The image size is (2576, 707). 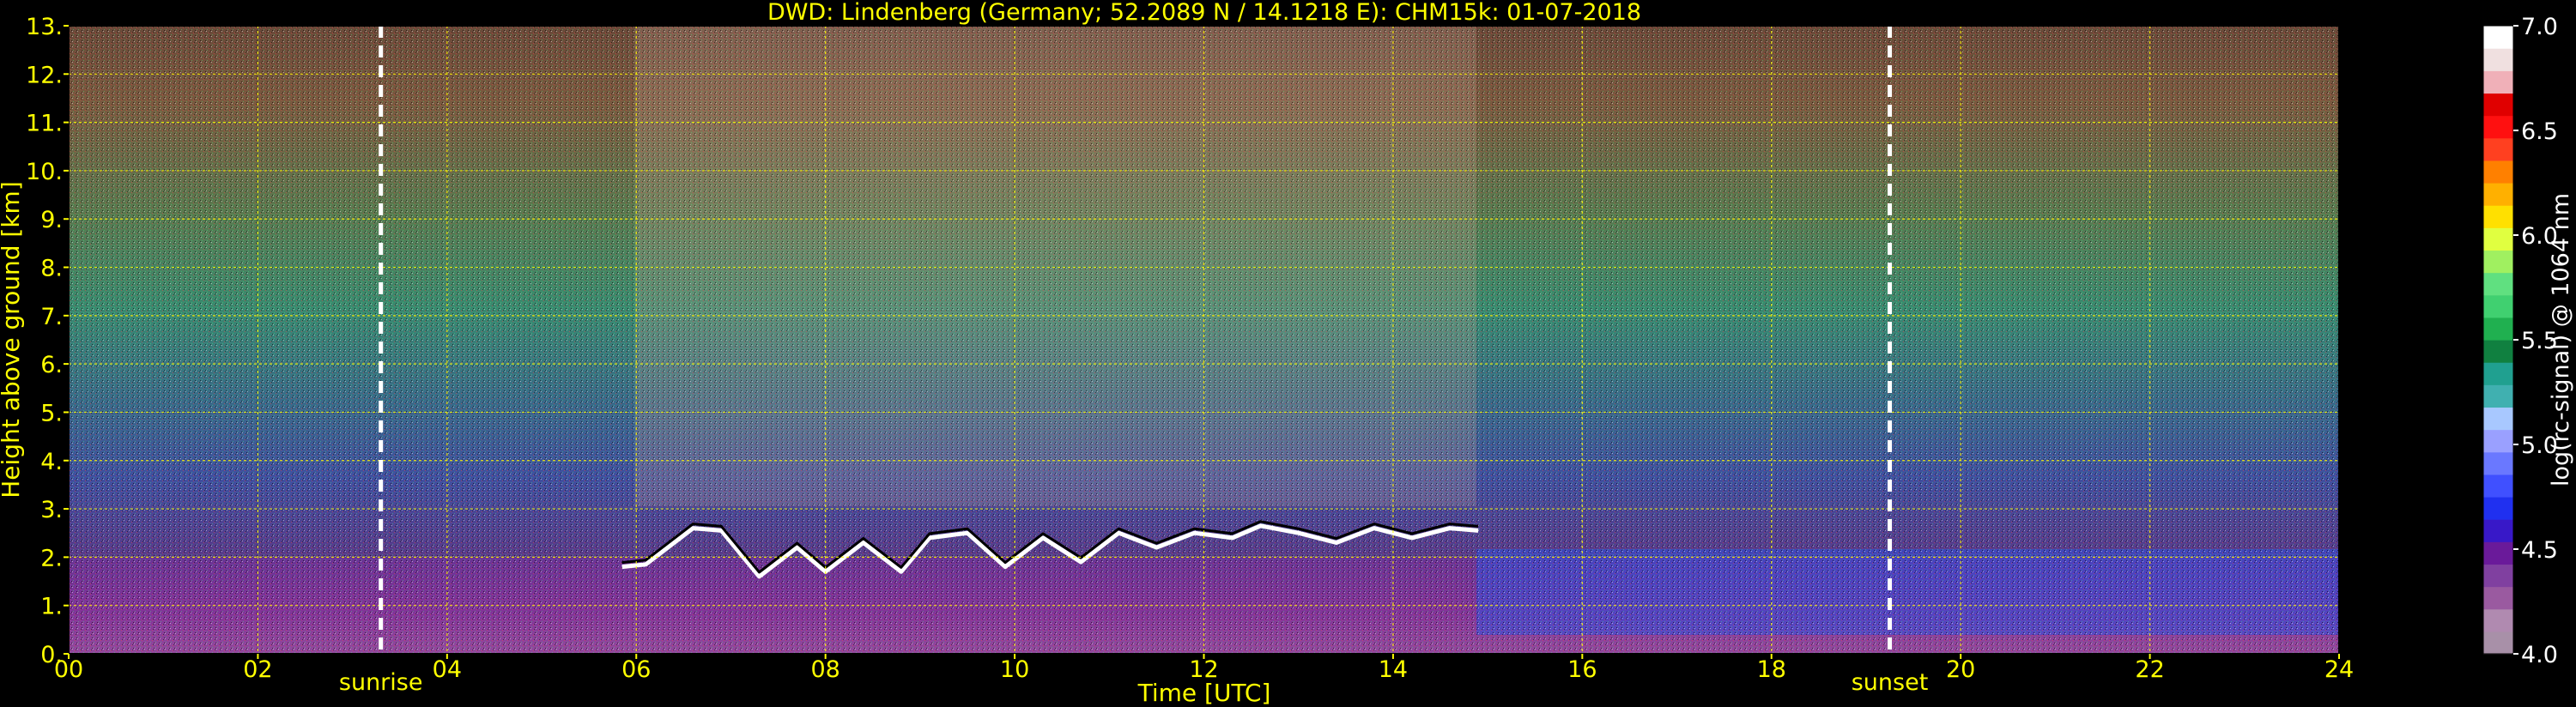 What do you see at coordinates (636, 670) in the screenshot?
I see `x-tick-label: 06` at bounding box center [636, 670].